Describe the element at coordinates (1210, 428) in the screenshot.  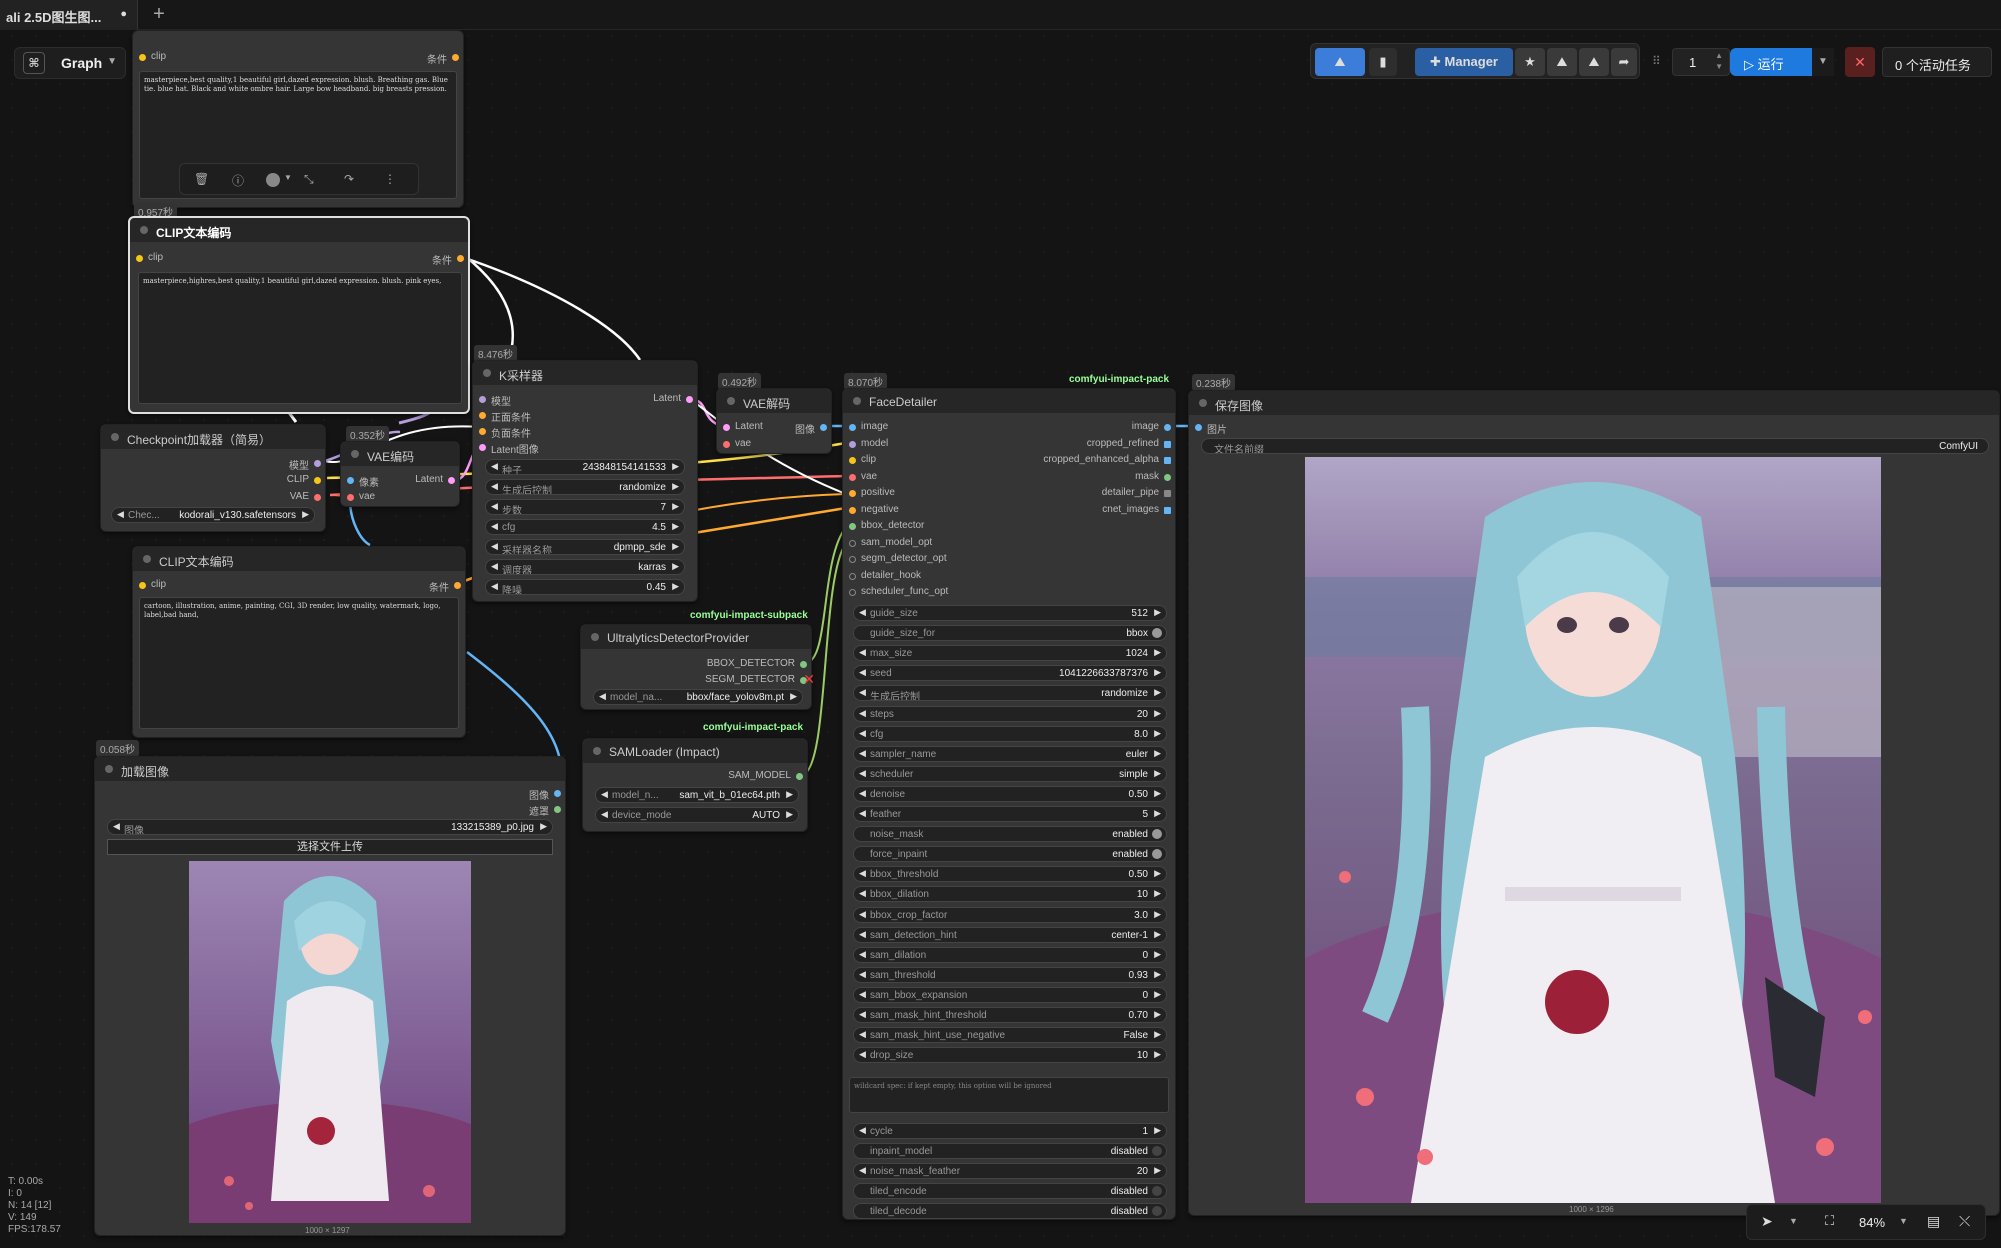
I see `input-slot-images: 图片` at that location.